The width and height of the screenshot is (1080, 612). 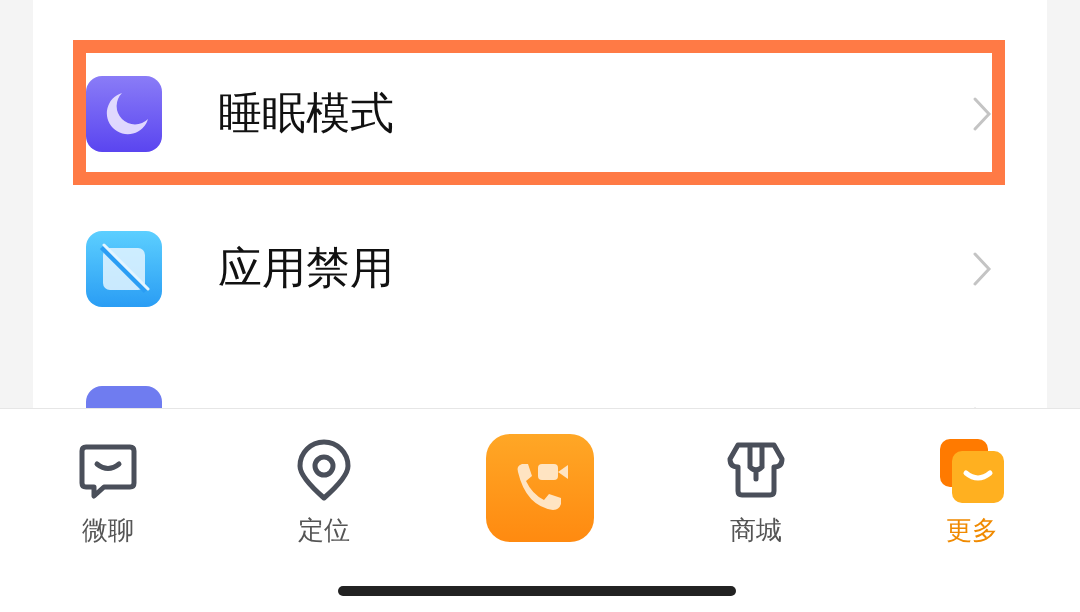 I want to click on settings-label: 睡眠模式, so click(x=306, y=113).